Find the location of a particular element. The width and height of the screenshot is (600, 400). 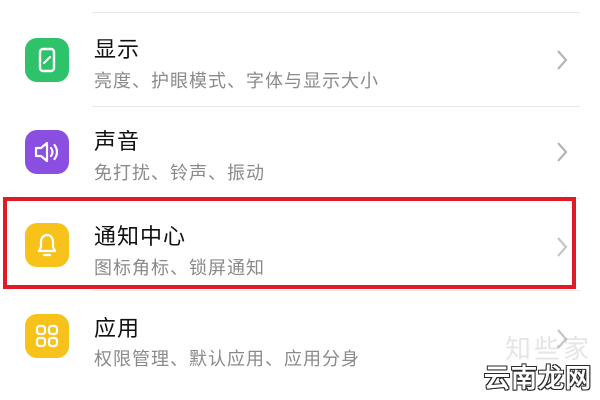

settings-item-title: 通知中心 is located at coordinates (140, 237).